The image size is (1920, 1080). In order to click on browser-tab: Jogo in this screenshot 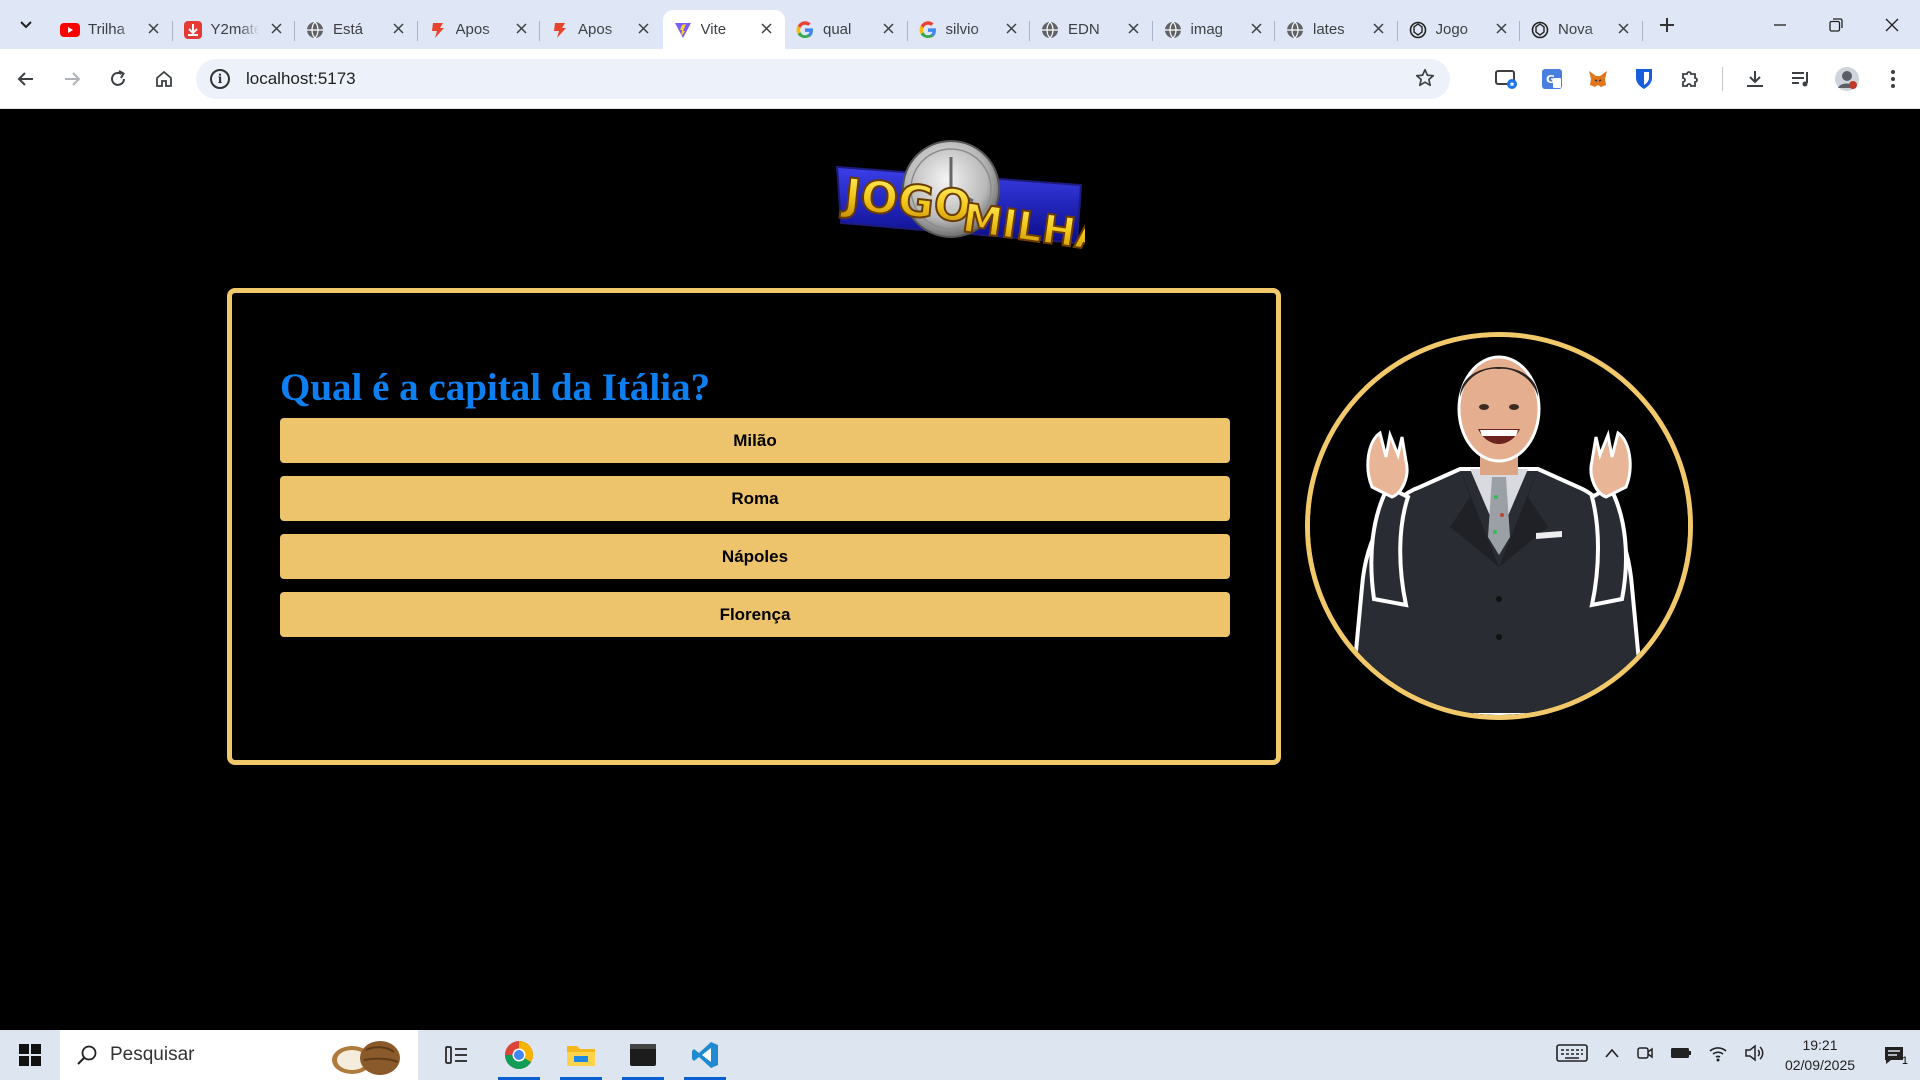, I will do `click(1459, 29)`.